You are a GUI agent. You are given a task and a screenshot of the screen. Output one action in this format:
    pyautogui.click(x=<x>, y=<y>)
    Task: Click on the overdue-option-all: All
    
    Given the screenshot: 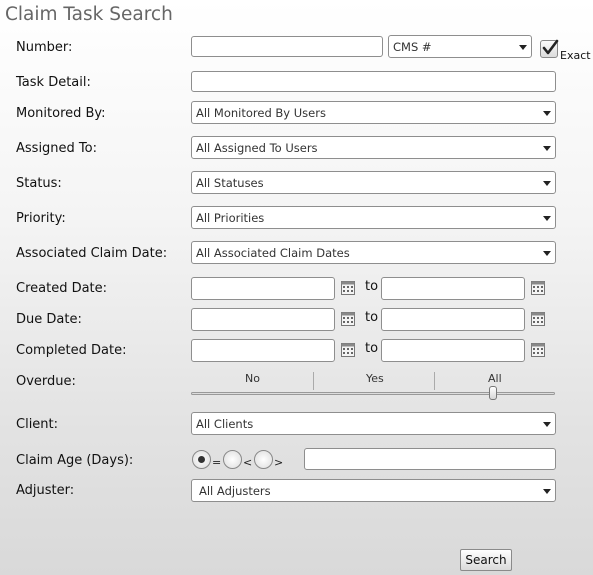 What is the action you would take?
    pyautogui.click(x=495, y=378)
    